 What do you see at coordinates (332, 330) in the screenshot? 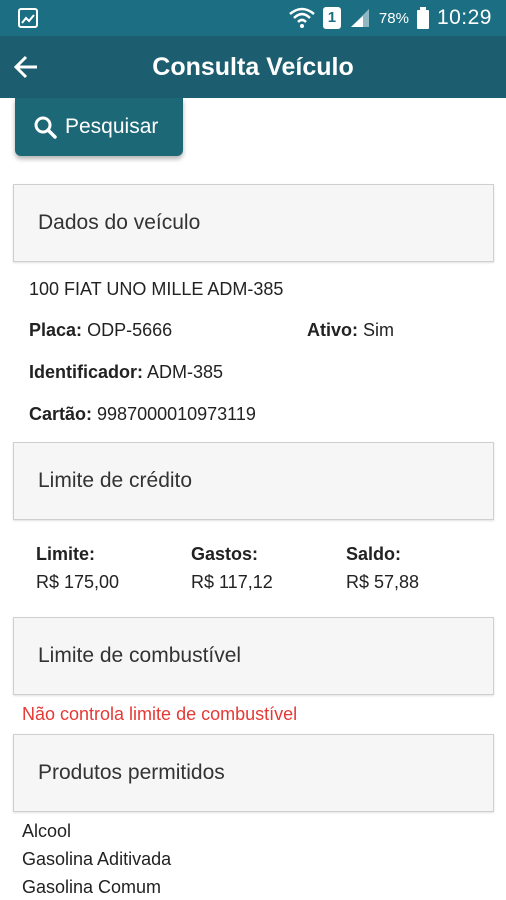
I see `active-label: Ativo:` at bounding box center [332, 330].